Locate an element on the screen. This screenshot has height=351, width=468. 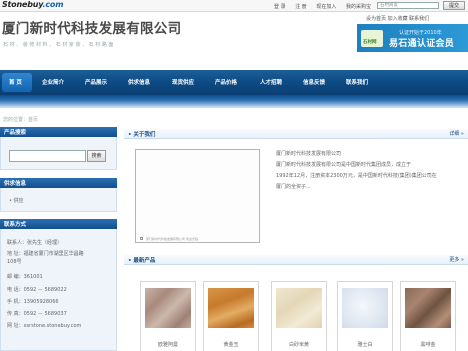
product-card: 黄金玉 is located at coordinates (231, 316).